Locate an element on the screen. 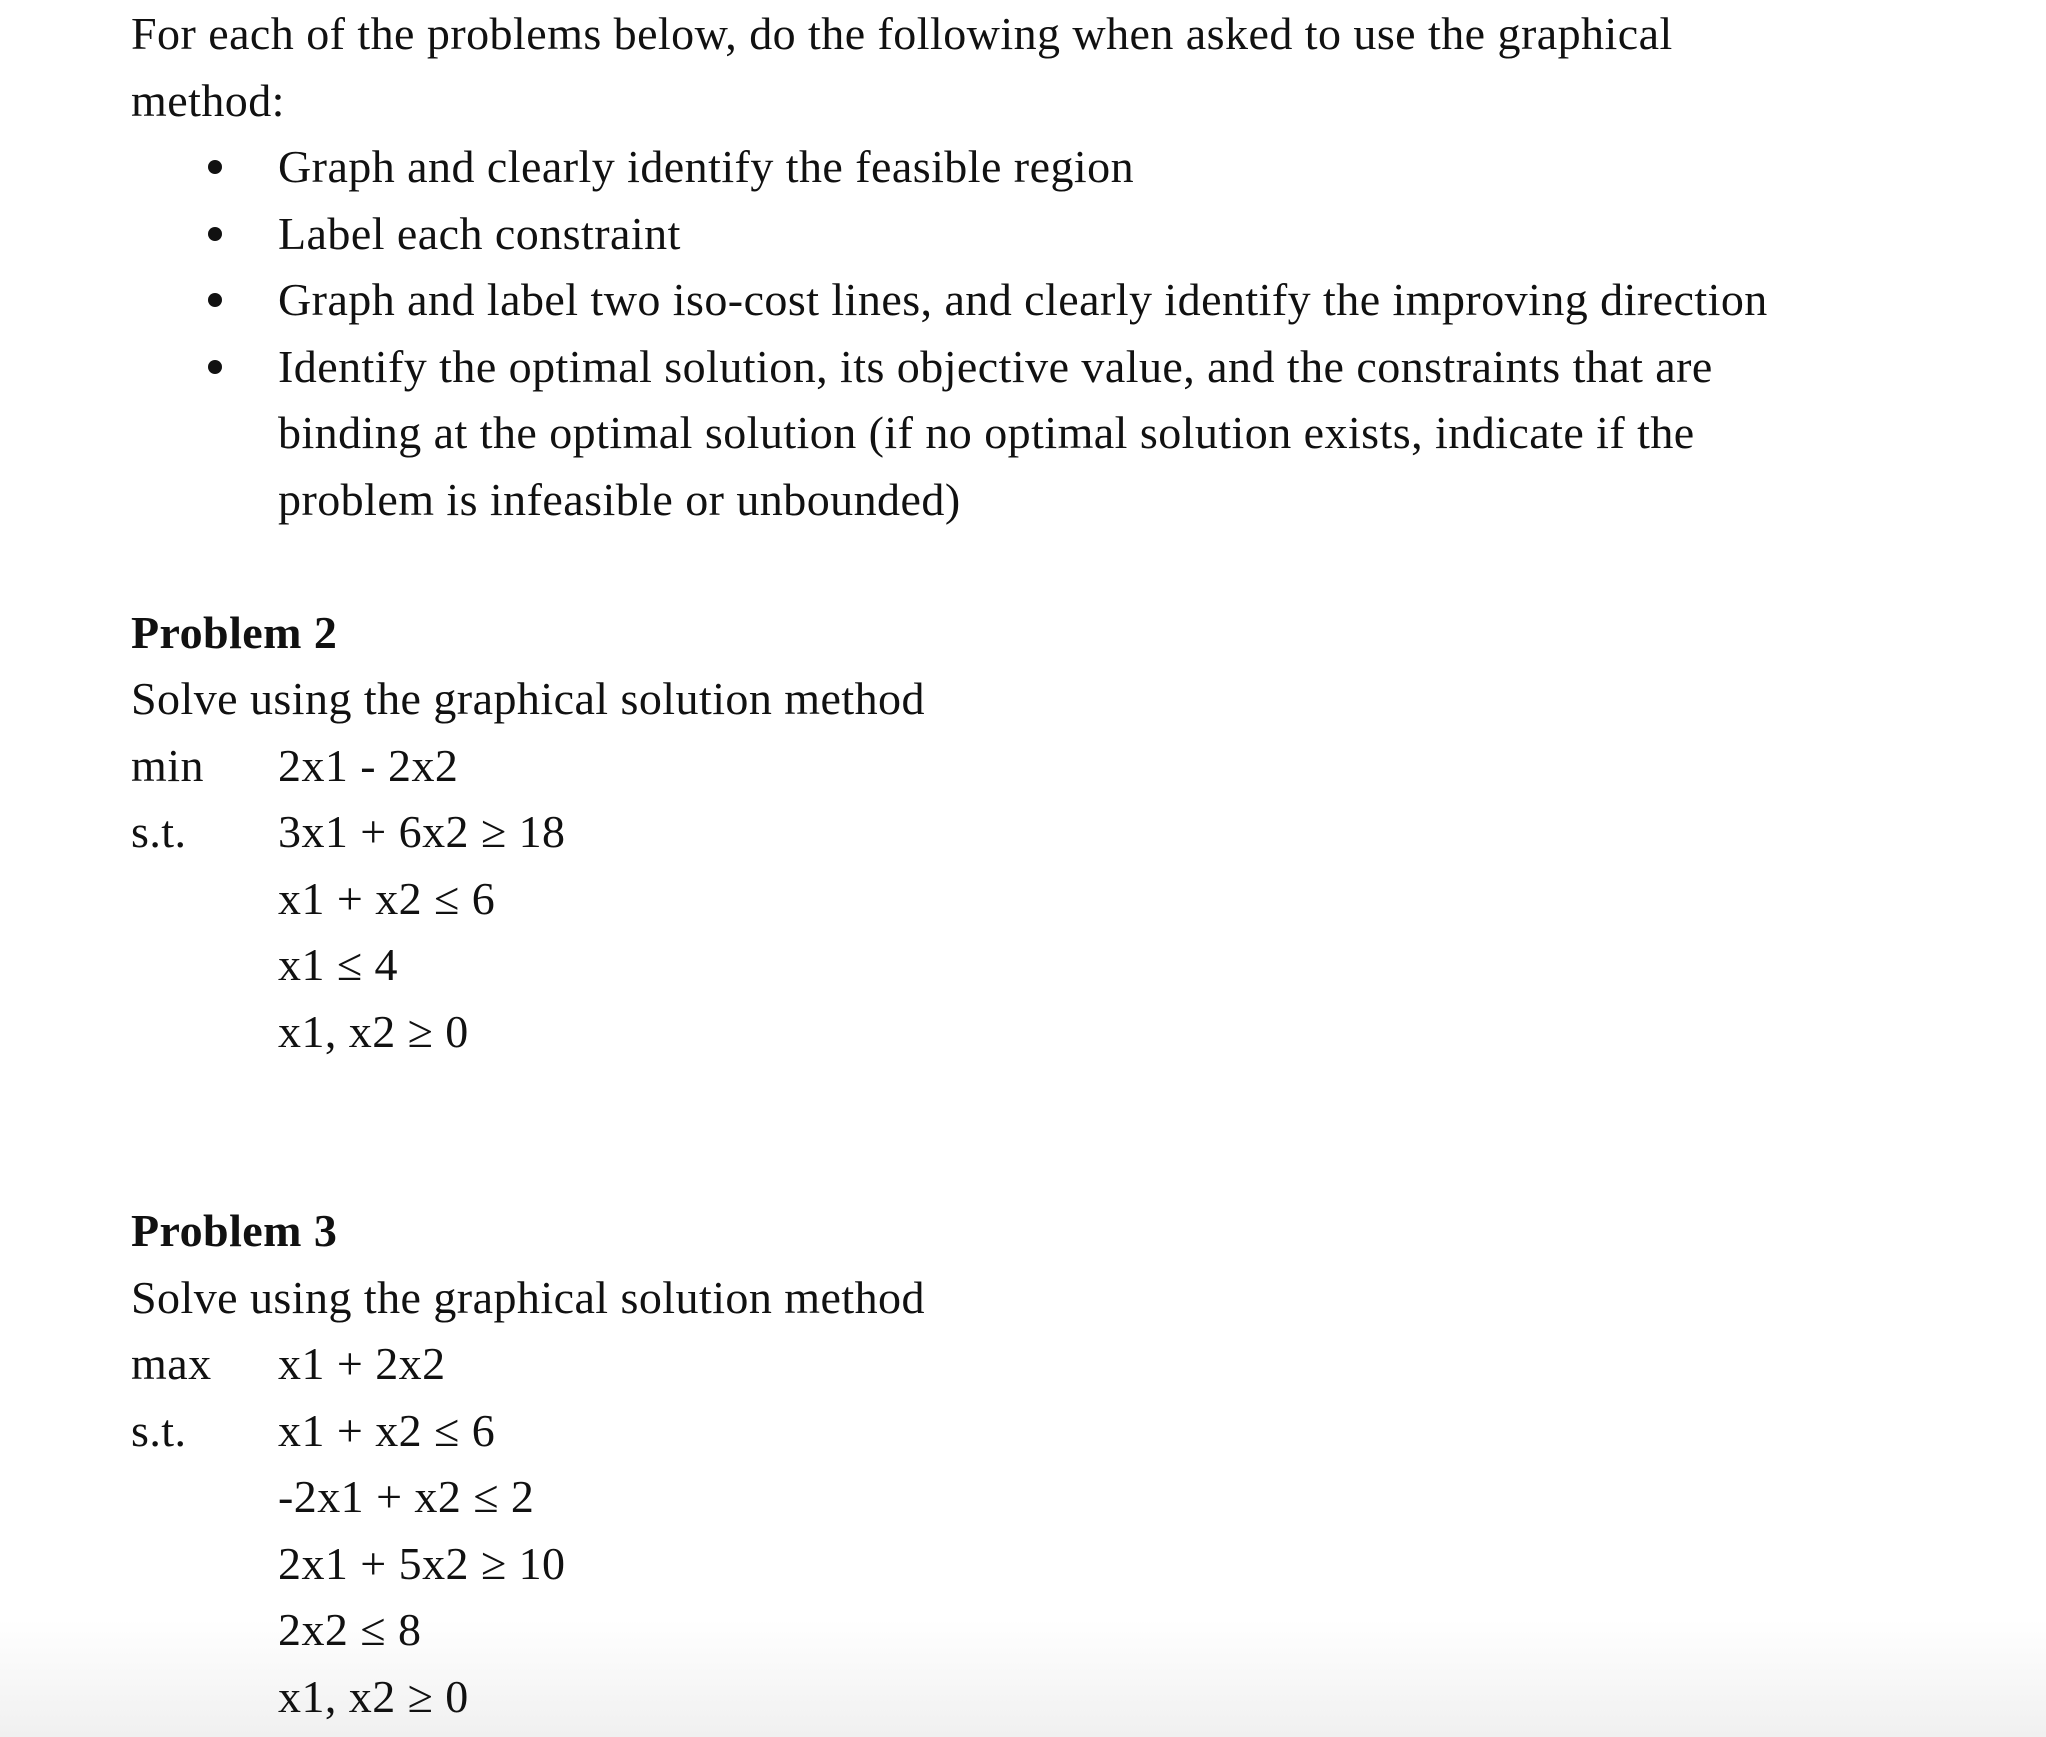 The width and height of the screenshot is (2046, 1737). constraint: 3x1 + 6x2 ≥ 18 is located at coordinates (422, 831).